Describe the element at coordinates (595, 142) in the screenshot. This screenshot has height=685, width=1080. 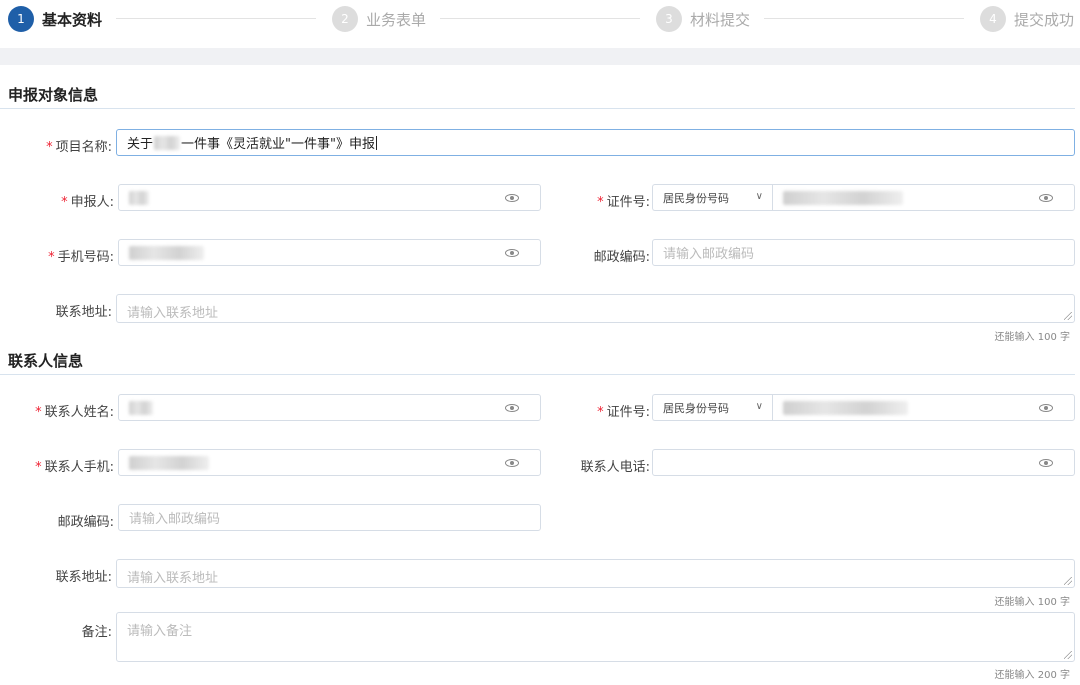
I see `project-name-input: 关于 一件事《灵活就业"一件事"》申报` at that location.